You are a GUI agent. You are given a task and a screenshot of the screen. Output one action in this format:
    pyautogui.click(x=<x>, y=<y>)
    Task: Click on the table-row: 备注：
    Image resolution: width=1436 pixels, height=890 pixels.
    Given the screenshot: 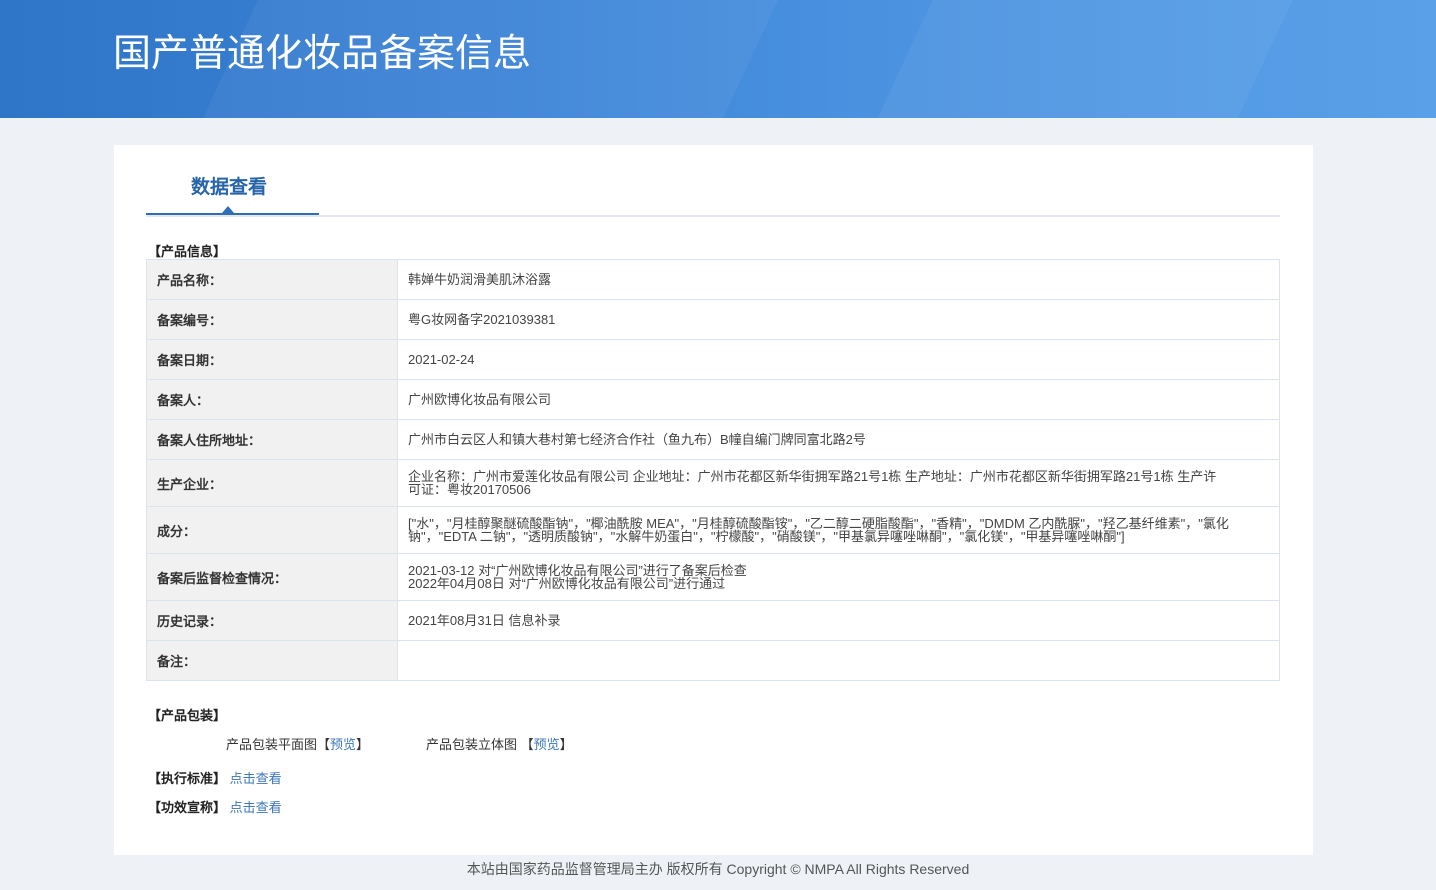 What is the action you would take?
    pyautogui.click(x=713, y=660)
    